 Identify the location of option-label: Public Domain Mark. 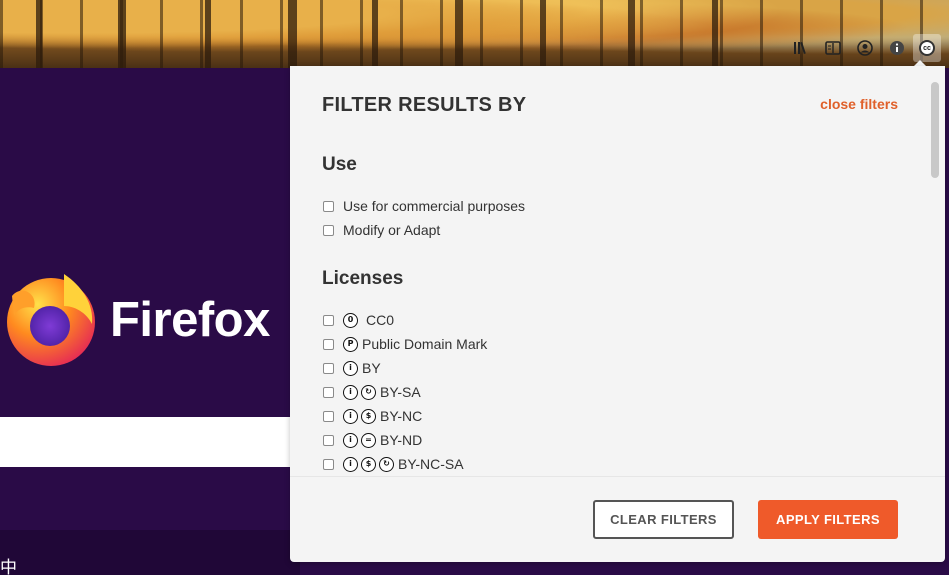
(425, 344).